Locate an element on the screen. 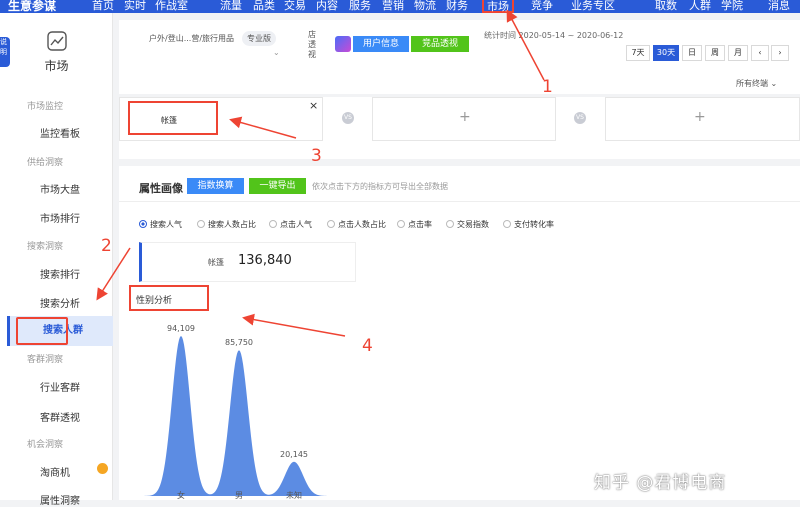 This screenshot has width=800, height=507. annotation-number-1: 1 is located at coordinates (547, 87).